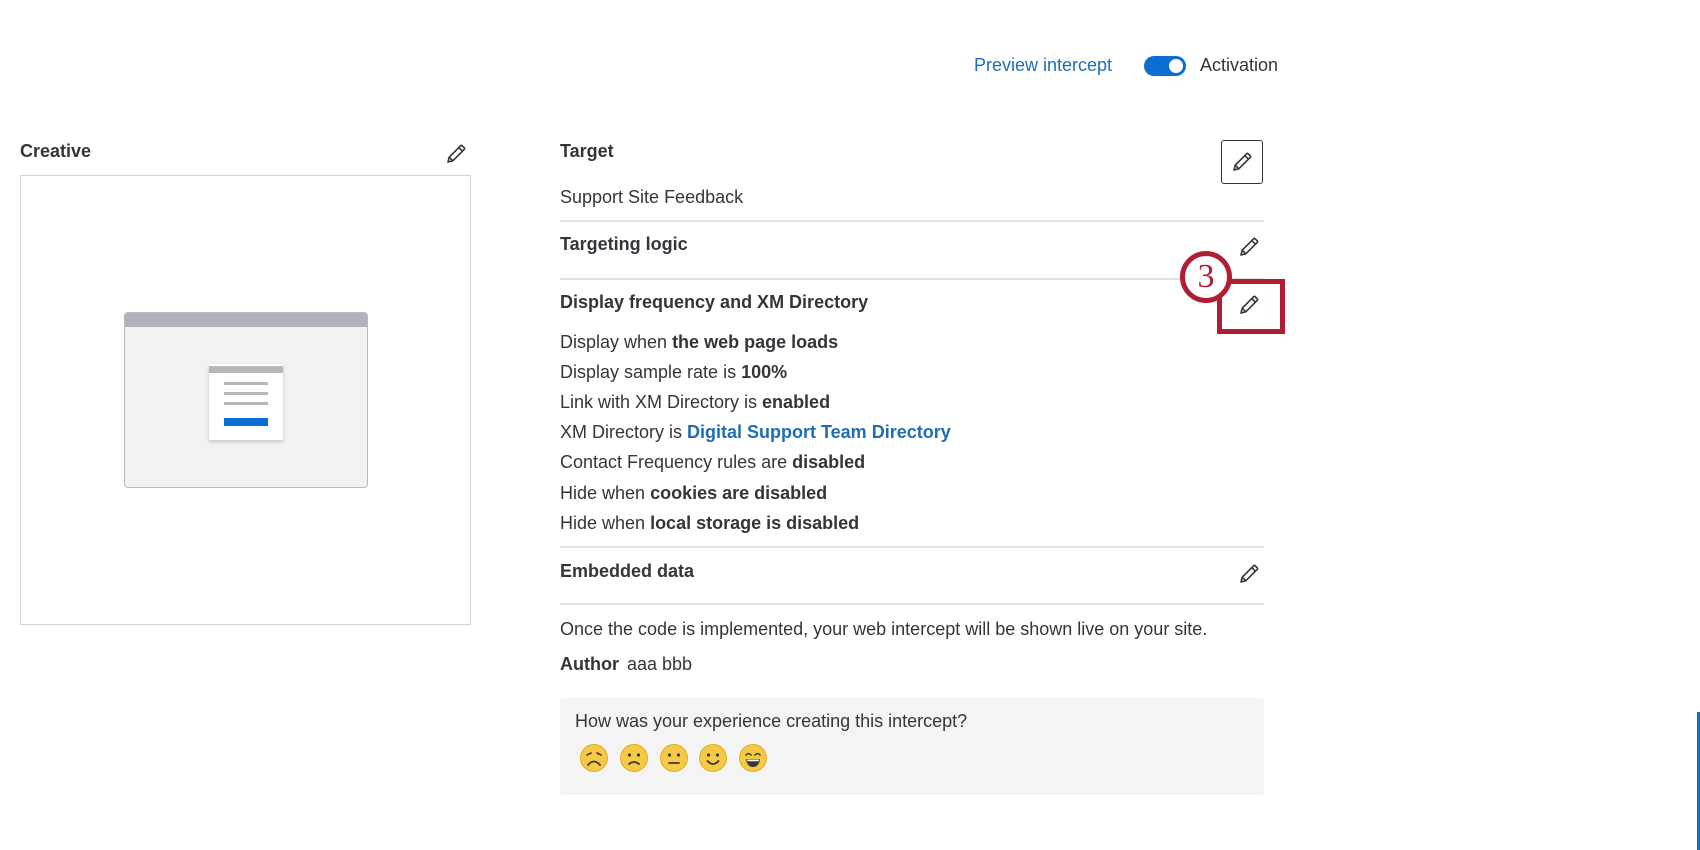 This screenshot has width=1700, height=850. Describe the element at coordinates (713, 758) in the screenshot. I see `satisfied-face-icon` at that location.